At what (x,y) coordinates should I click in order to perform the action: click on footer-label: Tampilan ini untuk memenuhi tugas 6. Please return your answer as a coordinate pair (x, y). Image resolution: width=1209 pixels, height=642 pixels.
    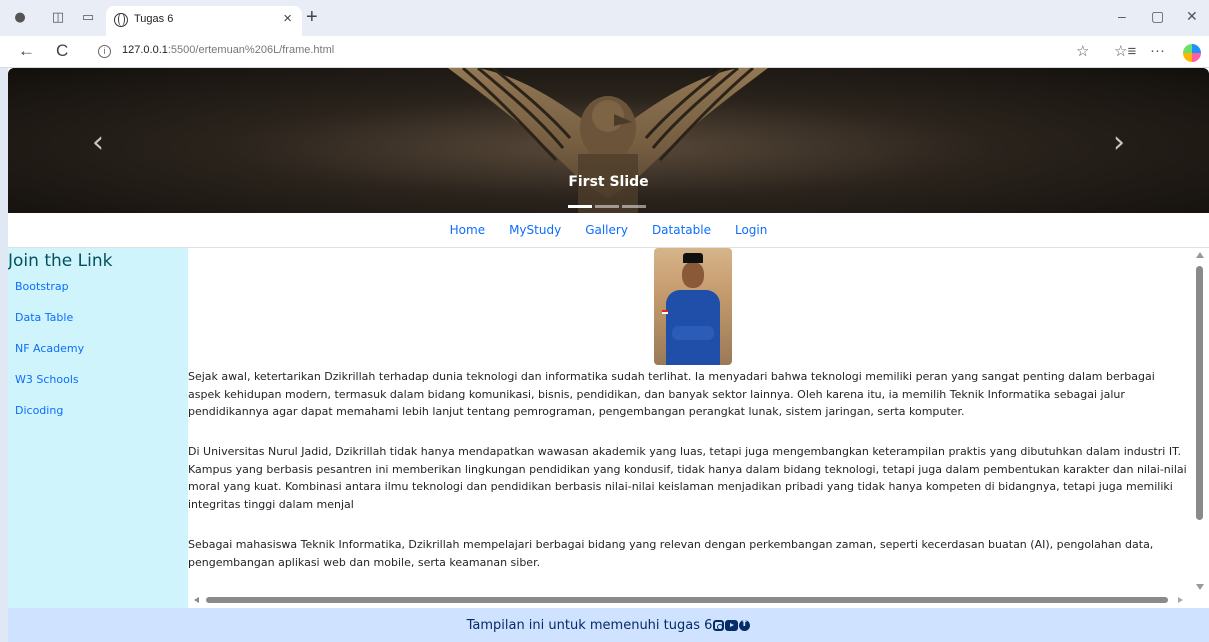
    Looking at the image, I should click on (589, 625).